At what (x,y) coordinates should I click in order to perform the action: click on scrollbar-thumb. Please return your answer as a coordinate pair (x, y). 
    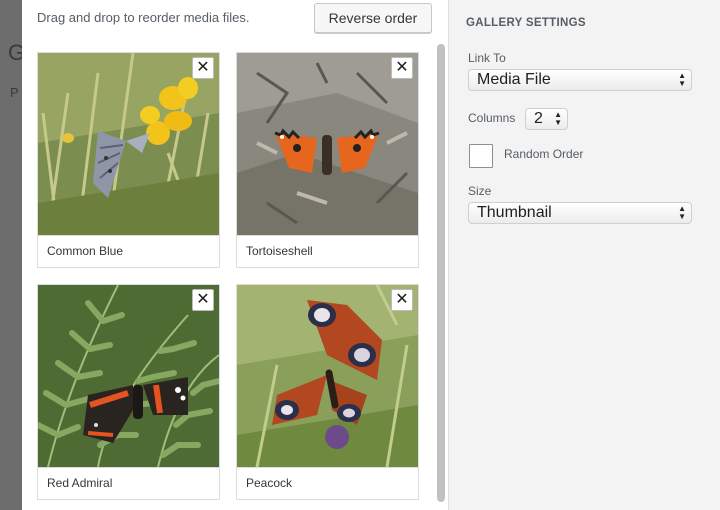
    Looking at the image, I should click on (441, 273).